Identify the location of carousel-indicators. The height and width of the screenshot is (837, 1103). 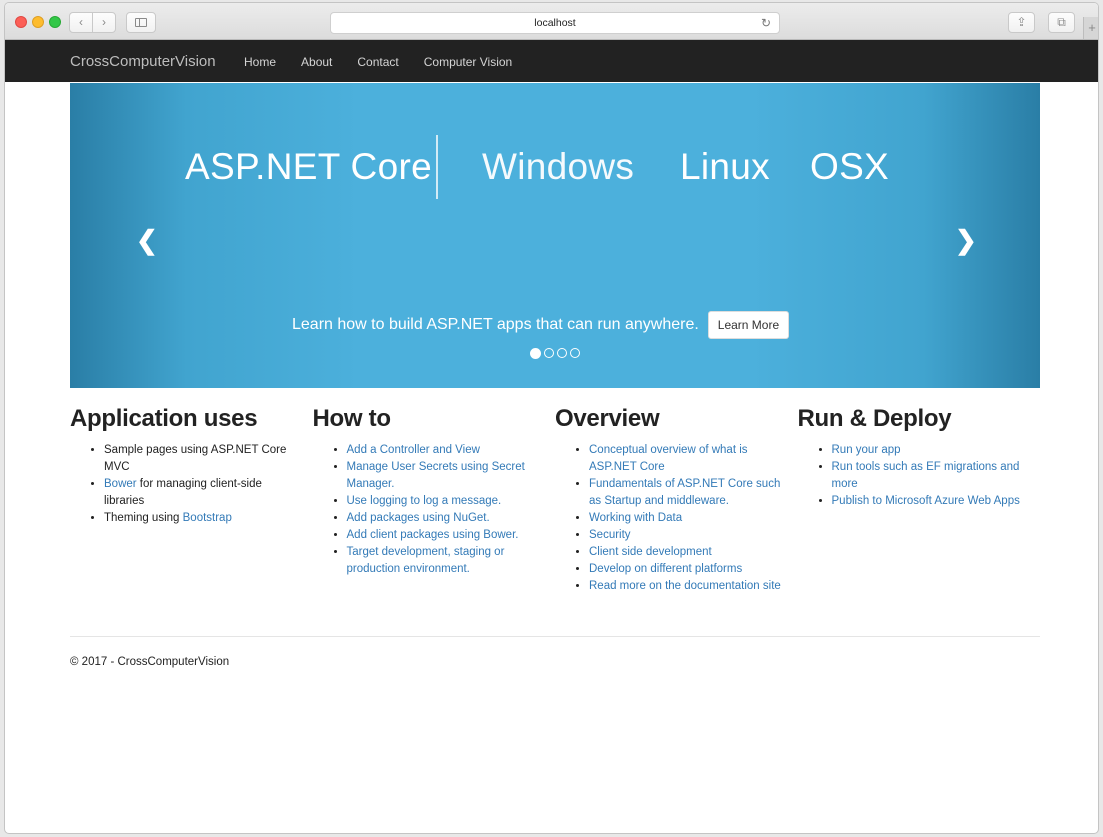
(555, 353).